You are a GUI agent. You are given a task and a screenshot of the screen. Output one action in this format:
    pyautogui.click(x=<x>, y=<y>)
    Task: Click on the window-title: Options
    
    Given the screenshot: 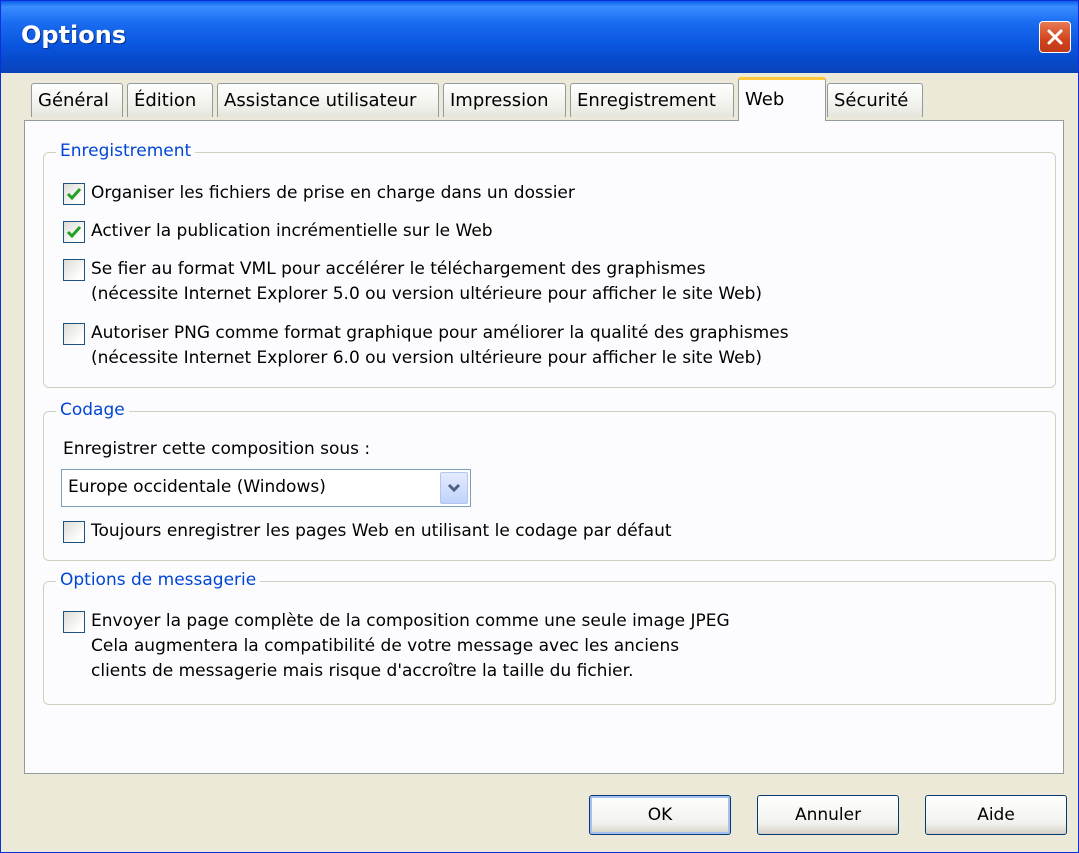 What is the action you would take?
    pyautogui.click(x=74, y=35)
    